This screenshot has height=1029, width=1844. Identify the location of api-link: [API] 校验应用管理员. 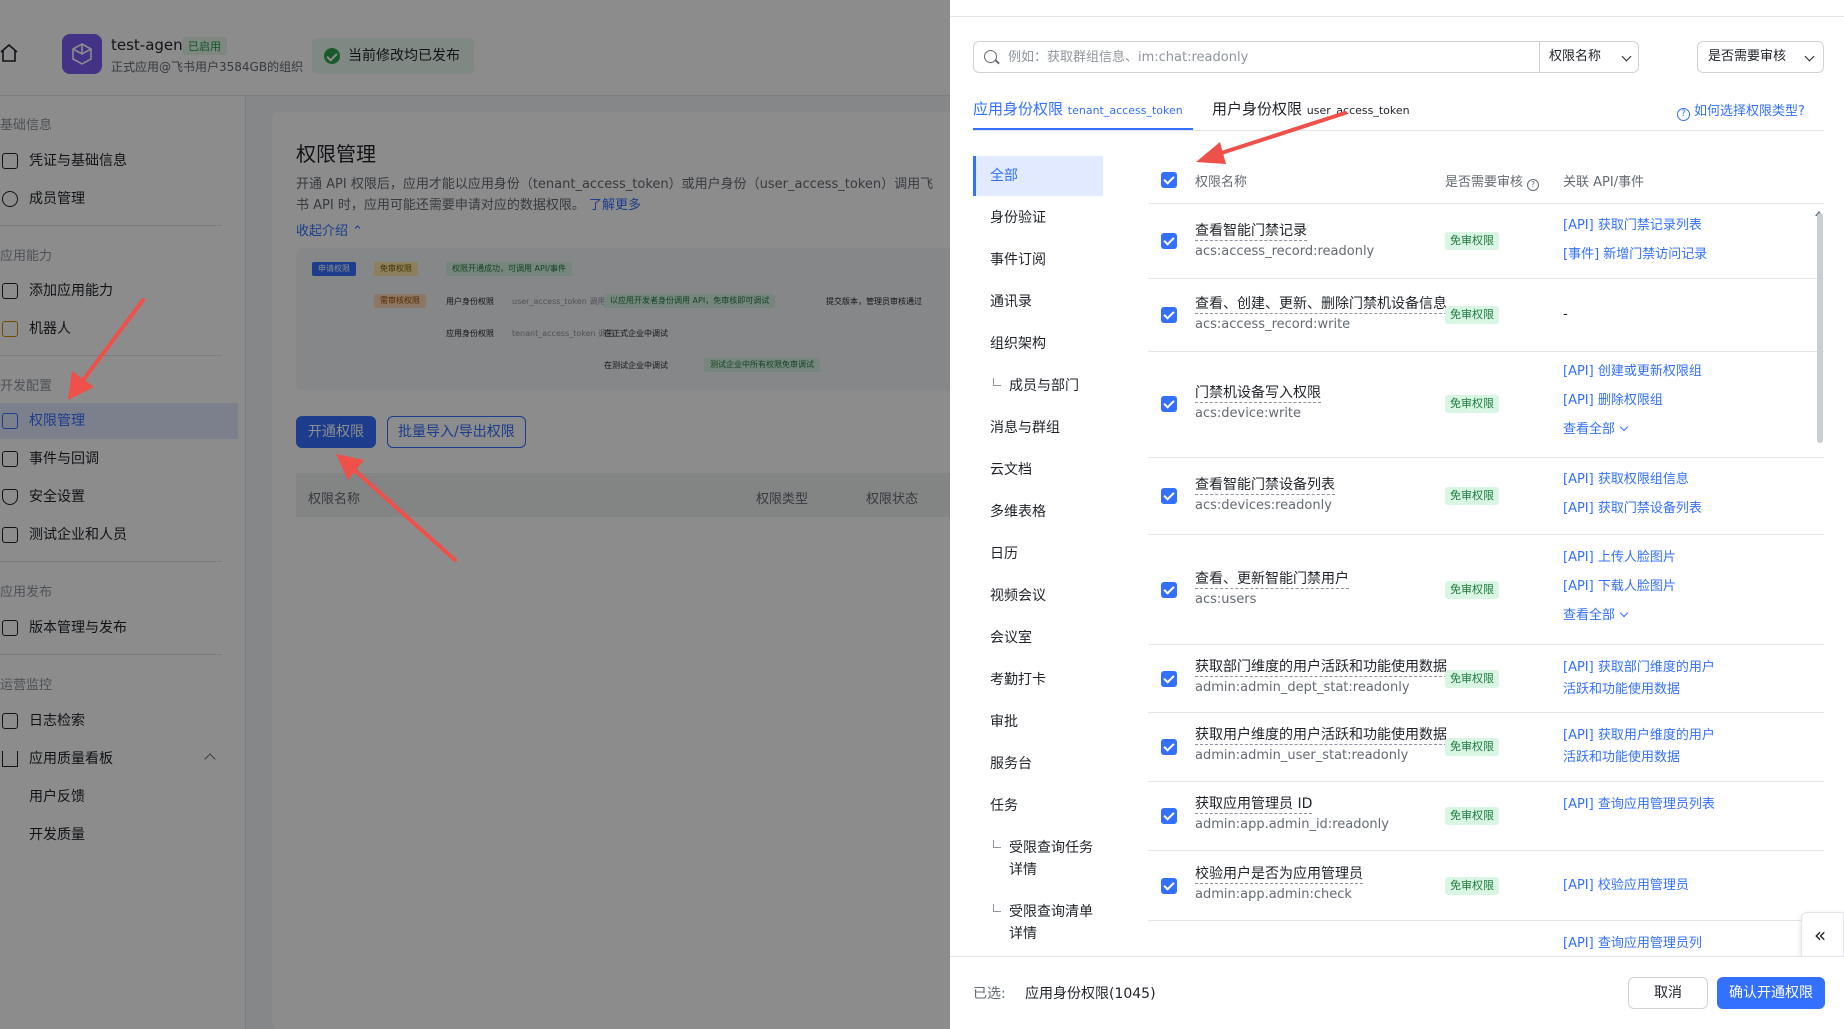
(1640, 886).